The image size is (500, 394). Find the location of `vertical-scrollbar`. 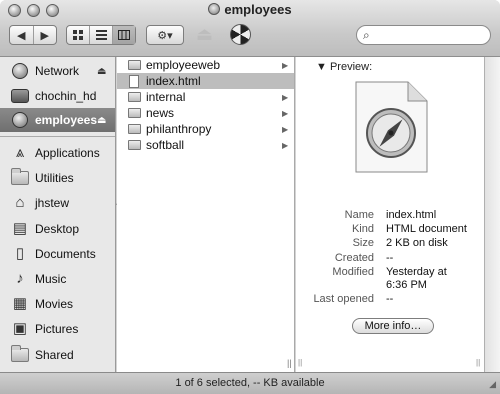

vertical-scrollbar is located at coordinates (492, 214).